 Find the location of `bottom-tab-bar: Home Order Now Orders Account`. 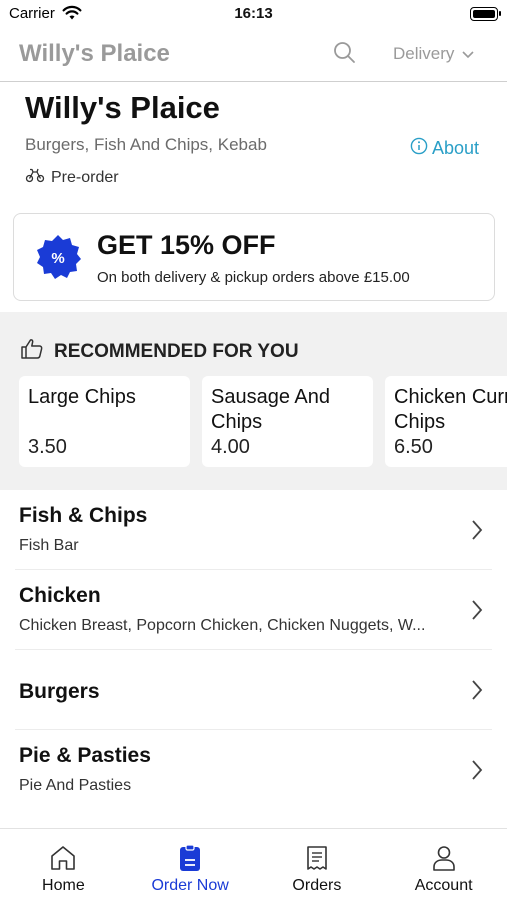

bottom-tab-bar: Home Order Now Orders Account is located at coordinates (253, 864).